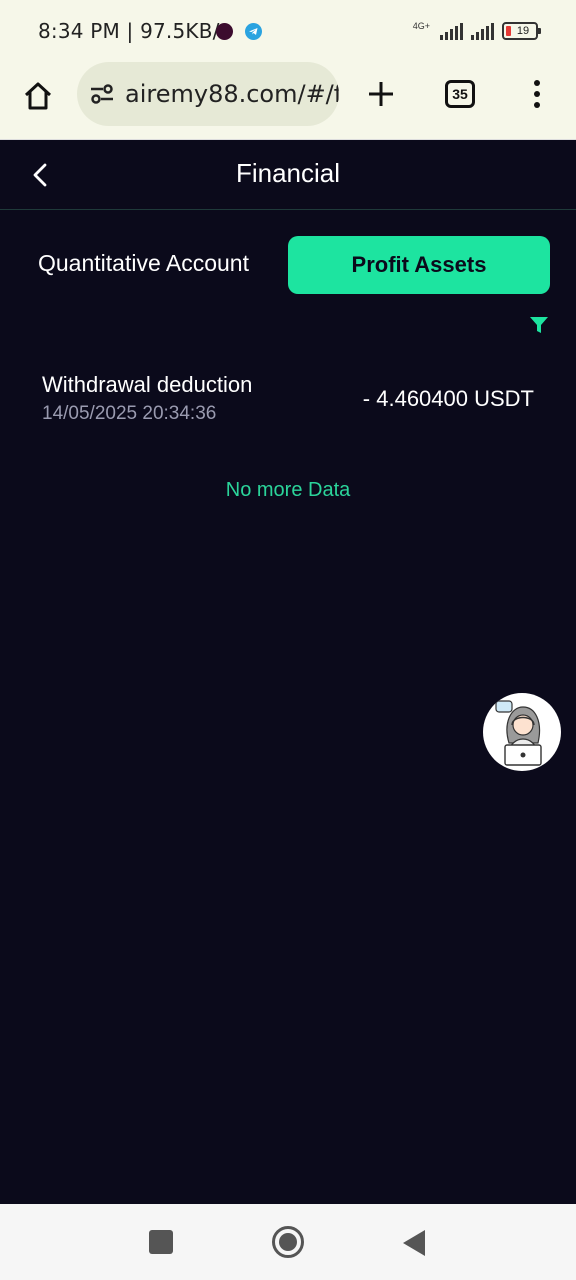  I want to click on home-circle-icon, so click(288, 1242).